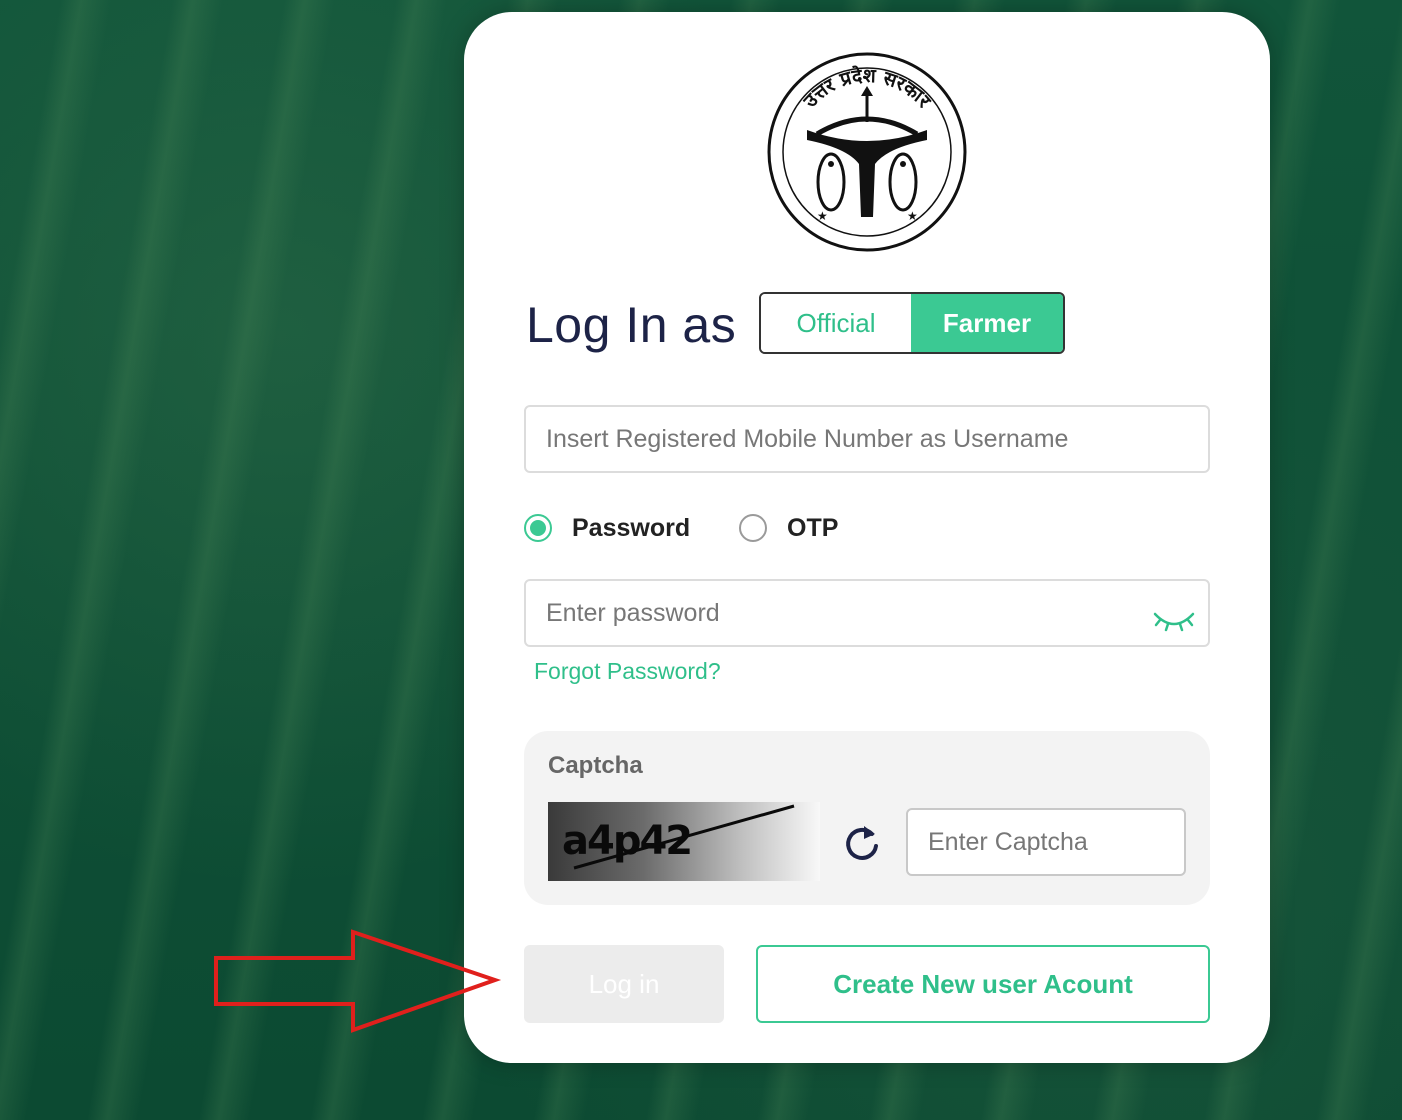 The image size is (1402, 1120). I want to click on login-button: Log in, so click(624, 984).